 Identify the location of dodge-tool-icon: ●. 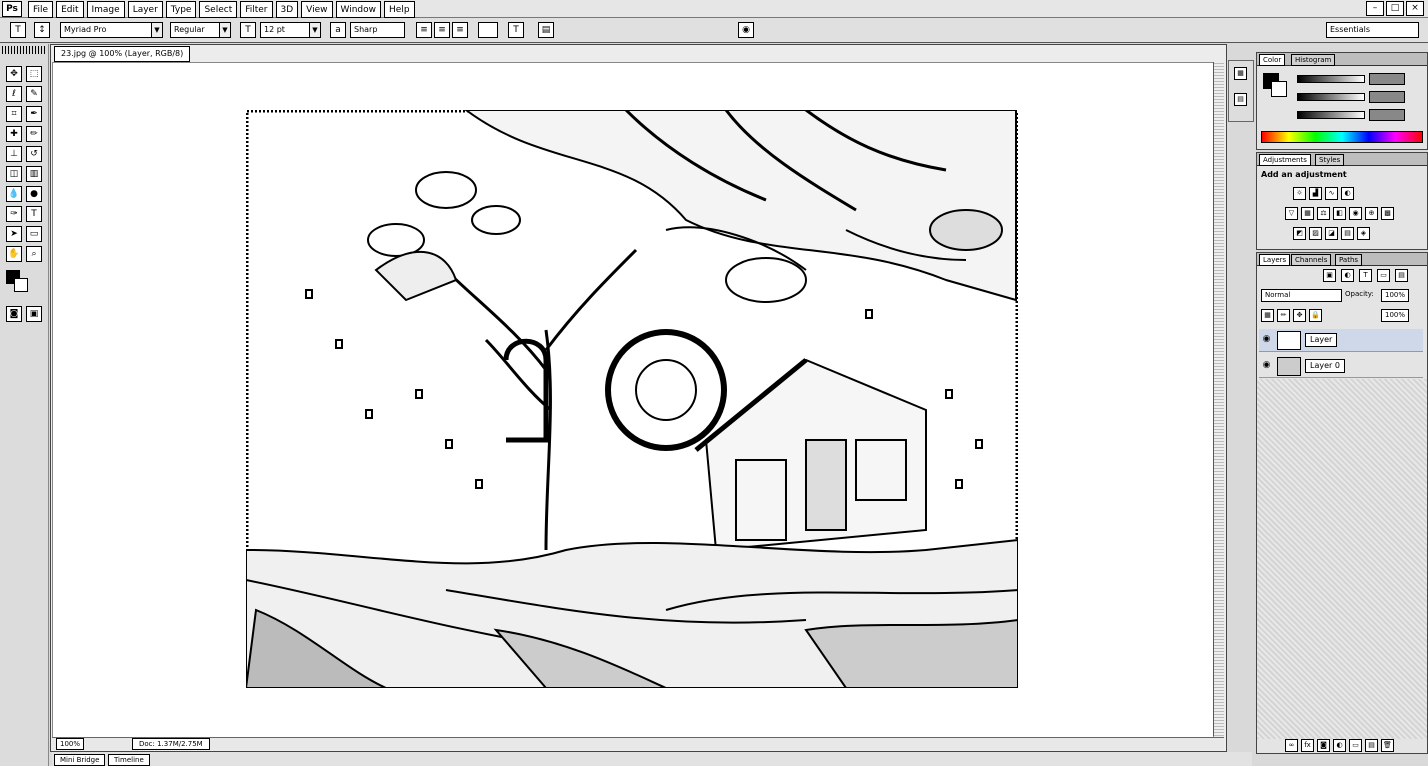
(34, 194).